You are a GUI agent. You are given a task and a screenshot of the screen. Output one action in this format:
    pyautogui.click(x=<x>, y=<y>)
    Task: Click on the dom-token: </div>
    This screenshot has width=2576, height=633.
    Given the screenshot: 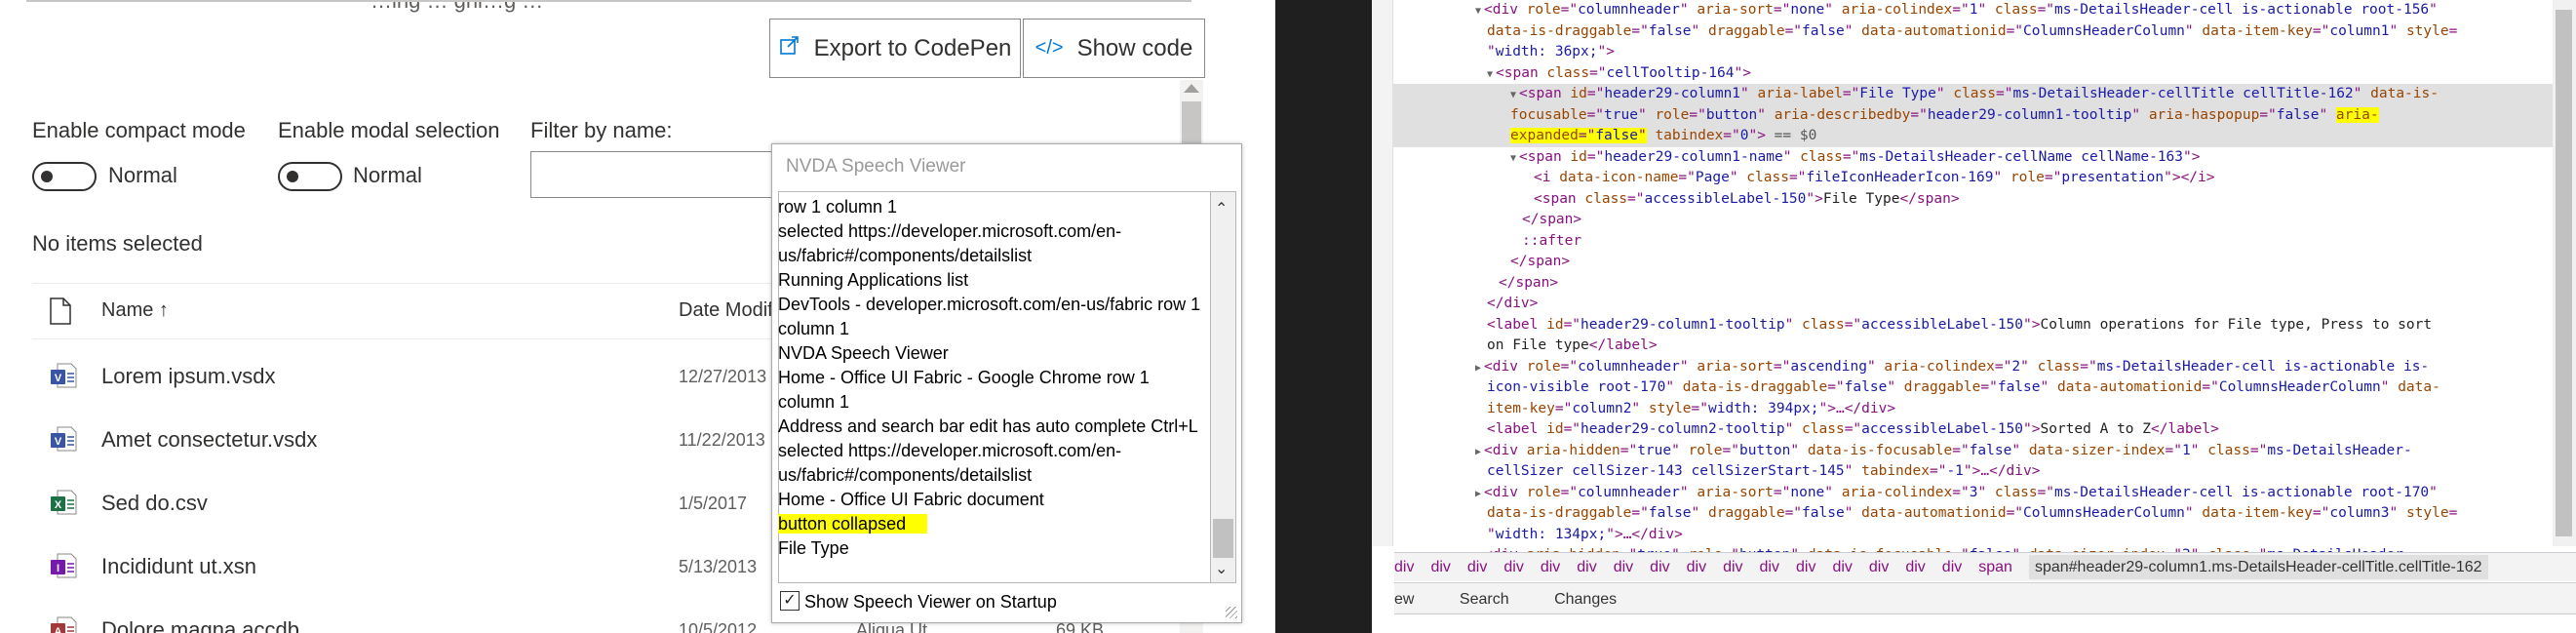 What is the action you would take?
    pyautogui.click(x=1513, y=303)
    